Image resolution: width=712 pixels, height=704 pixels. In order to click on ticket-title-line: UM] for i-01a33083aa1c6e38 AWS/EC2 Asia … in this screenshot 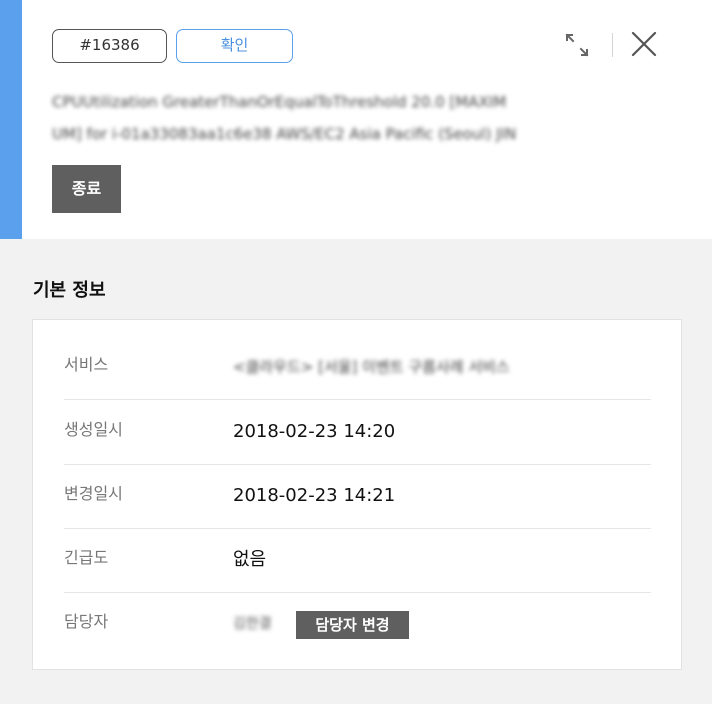, I will do `click(284, 134)`.